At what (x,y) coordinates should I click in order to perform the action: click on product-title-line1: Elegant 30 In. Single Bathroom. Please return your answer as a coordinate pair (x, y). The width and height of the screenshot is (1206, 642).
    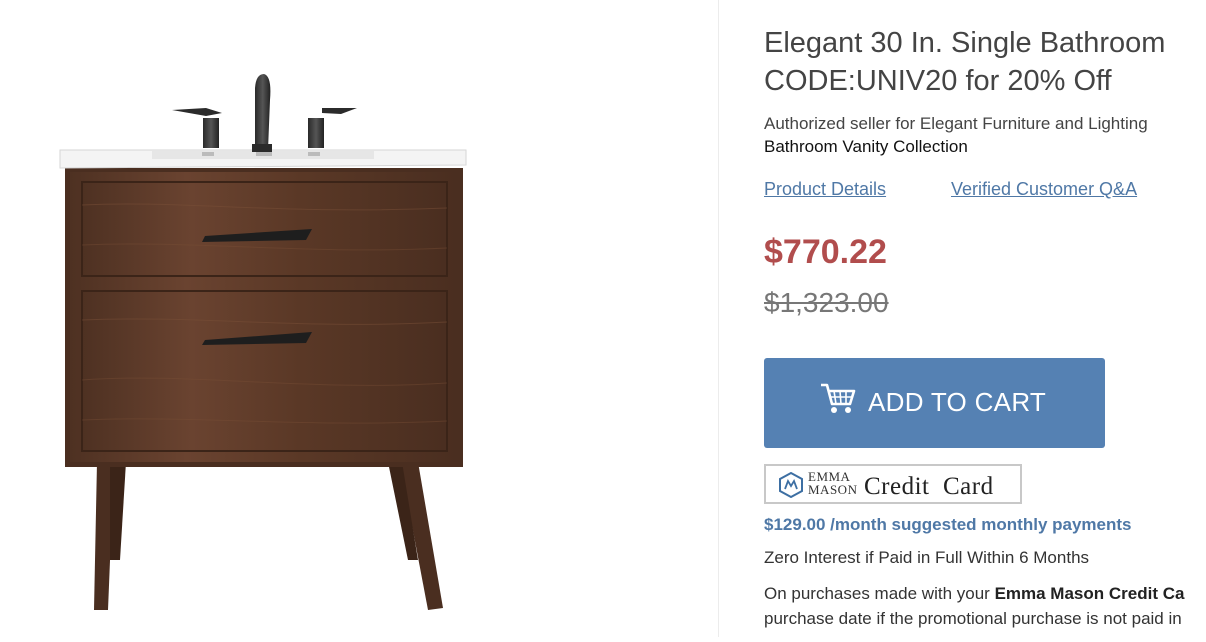
    Looking at the image, I should click on (965, 43).